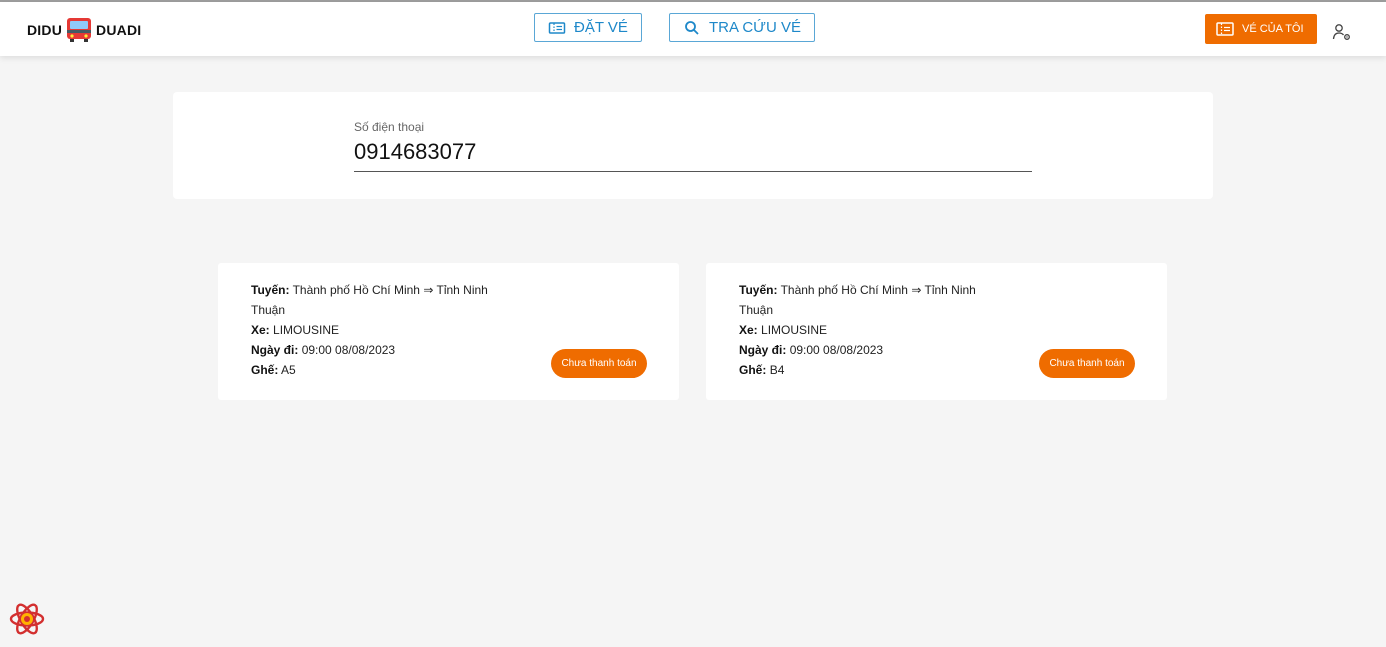 The image size is (1386, 647). Describe the element at coordinates (755, 27) in the screenshot. I see `lookup-ticket-label: TRA CỨU VÉ` at that location.